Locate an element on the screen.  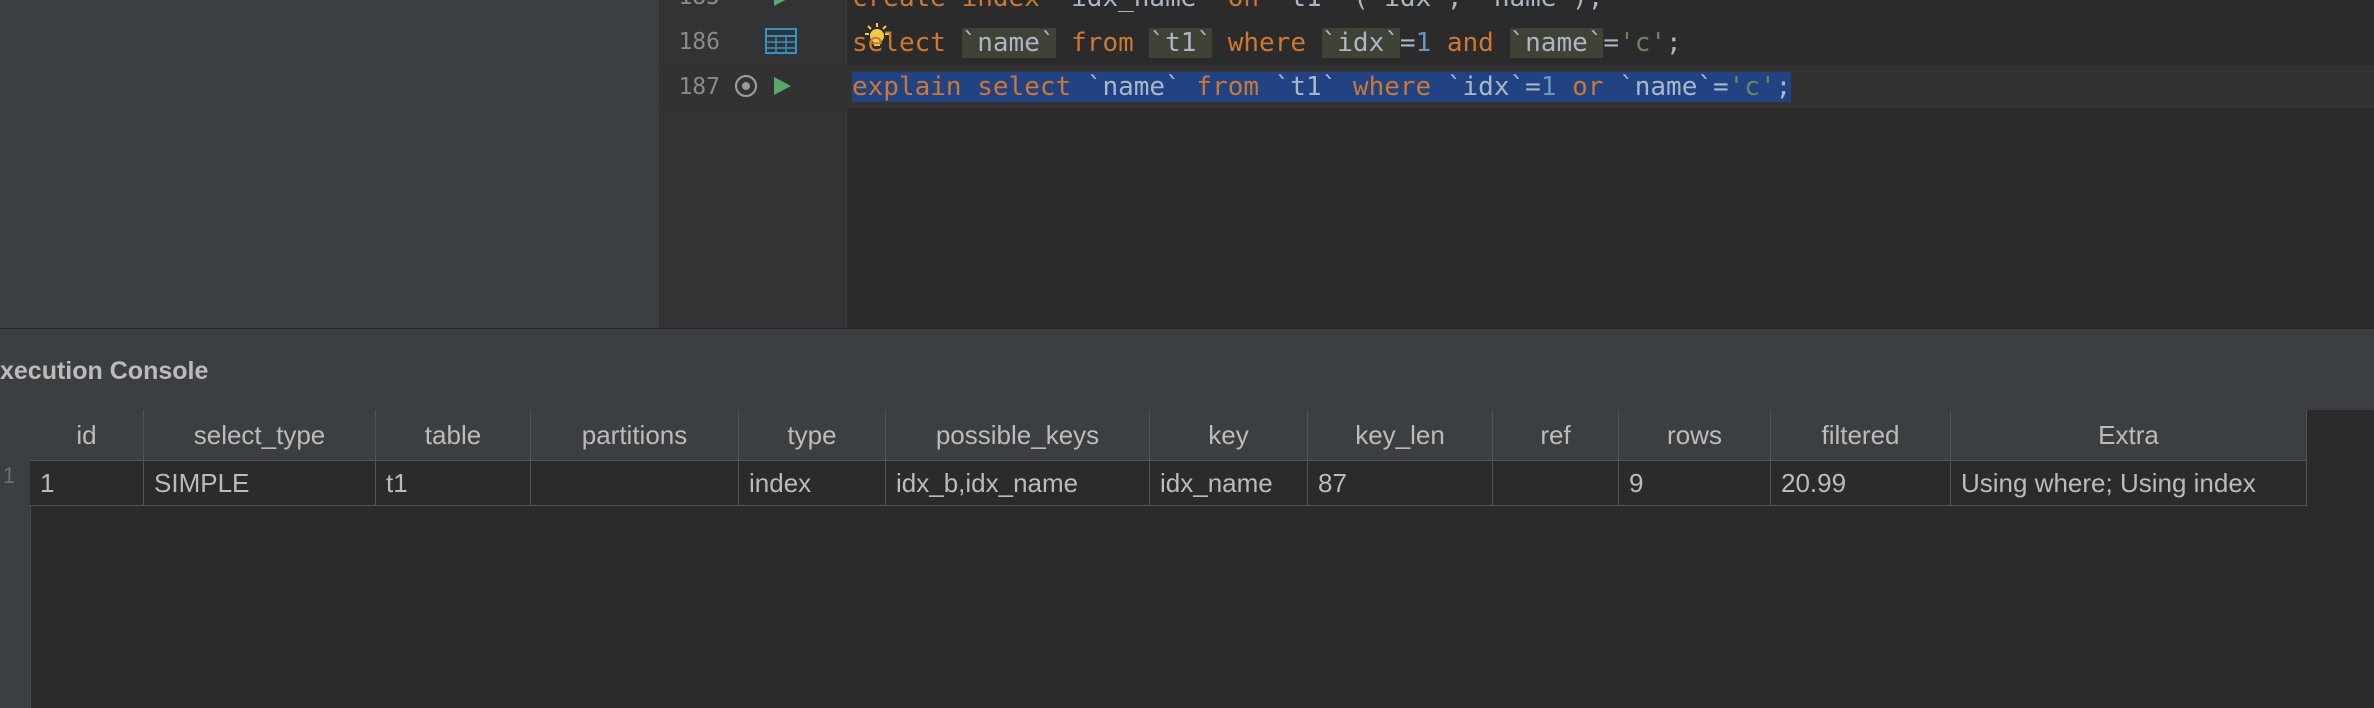
console-header: xecution Console is located at coordinates (1187, 369).